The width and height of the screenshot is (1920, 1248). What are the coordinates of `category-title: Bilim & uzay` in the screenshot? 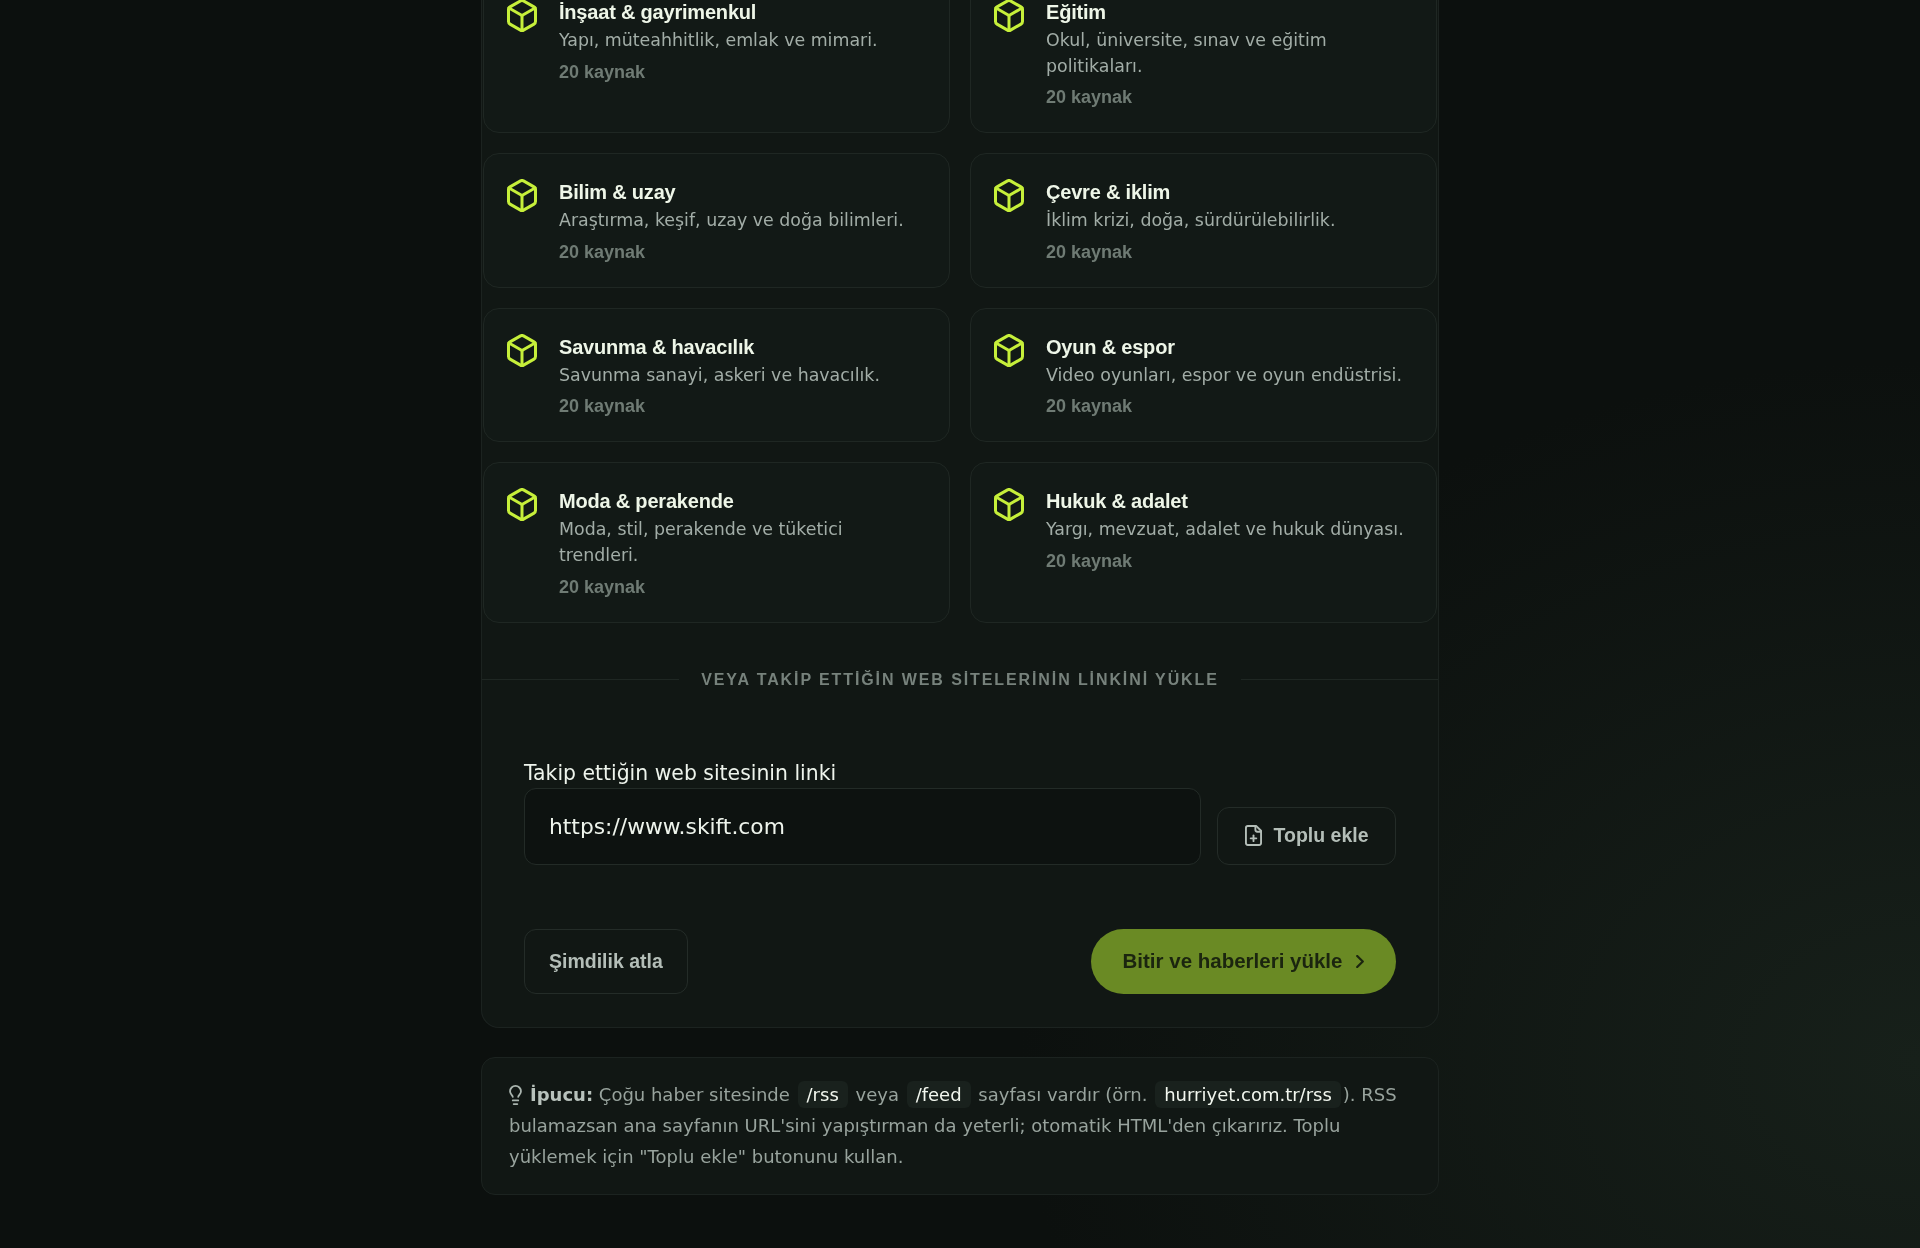 It's located at (618, 193).